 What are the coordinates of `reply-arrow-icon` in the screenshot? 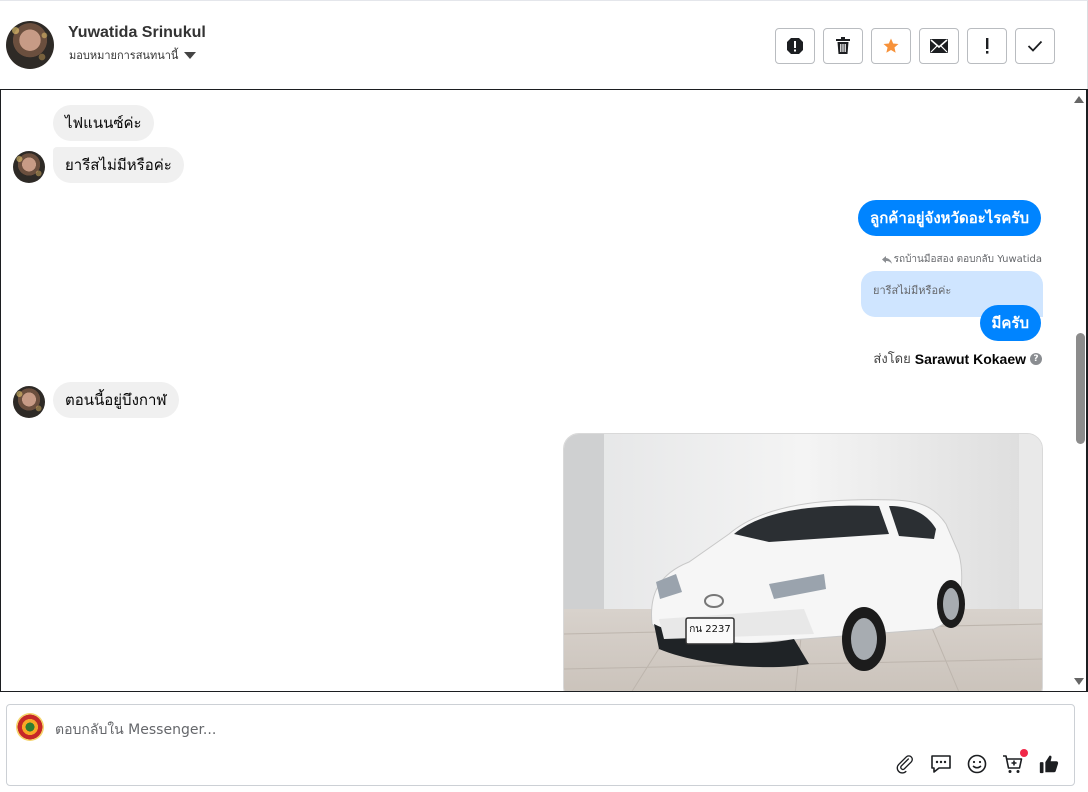 It's located at (886, 259).